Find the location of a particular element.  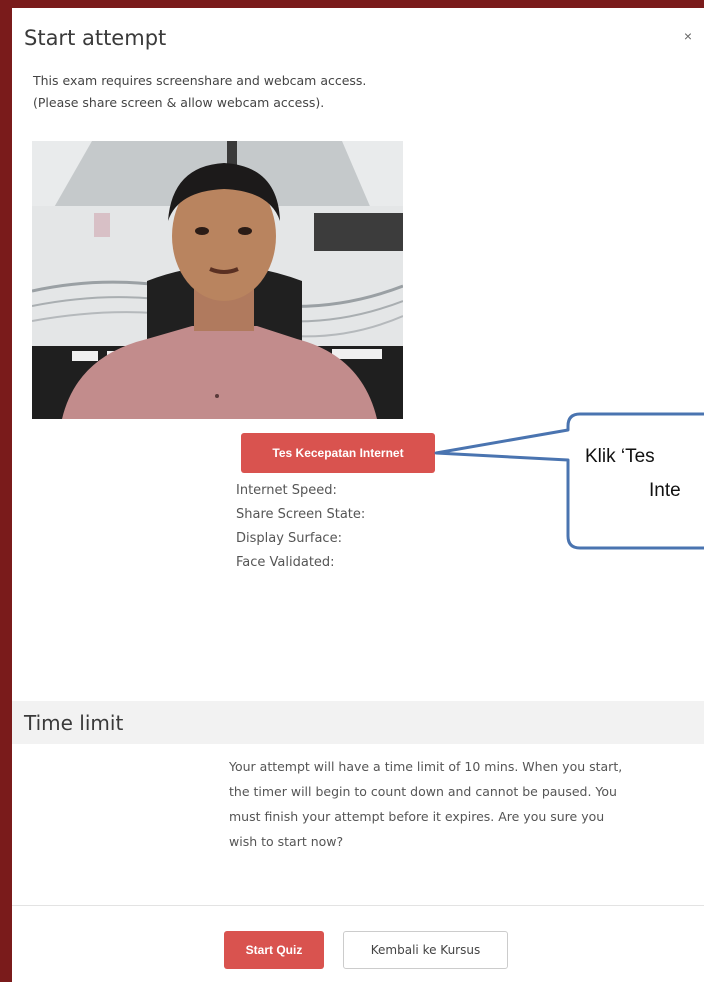

callout-text: Klik ‘Tes Inte is located at coordinates (644, 474).